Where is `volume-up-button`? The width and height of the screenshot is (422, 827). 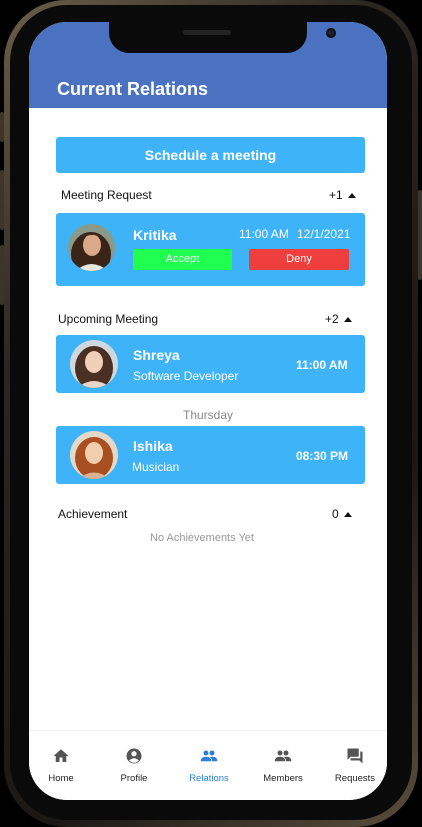
volume-up-button is located at coordinates (2, 200).